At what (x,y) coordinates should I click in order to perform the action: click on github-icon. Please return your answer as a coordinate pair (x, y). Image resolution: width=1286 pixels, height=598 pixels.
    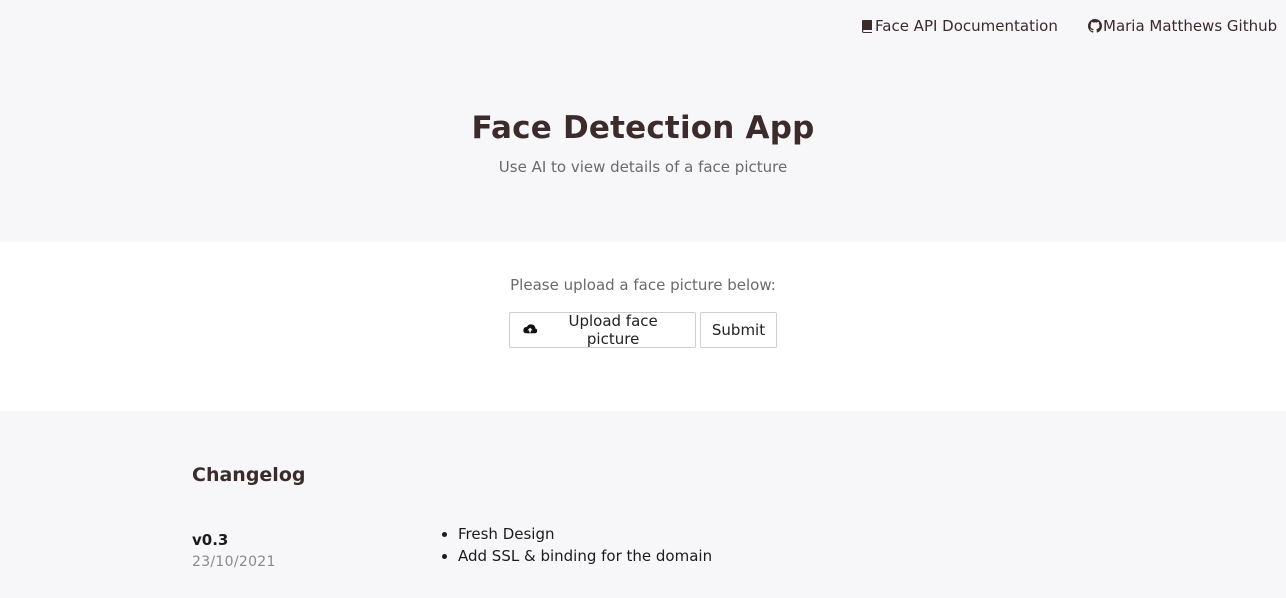
    Looking at the image, I should click on (1095, 26).